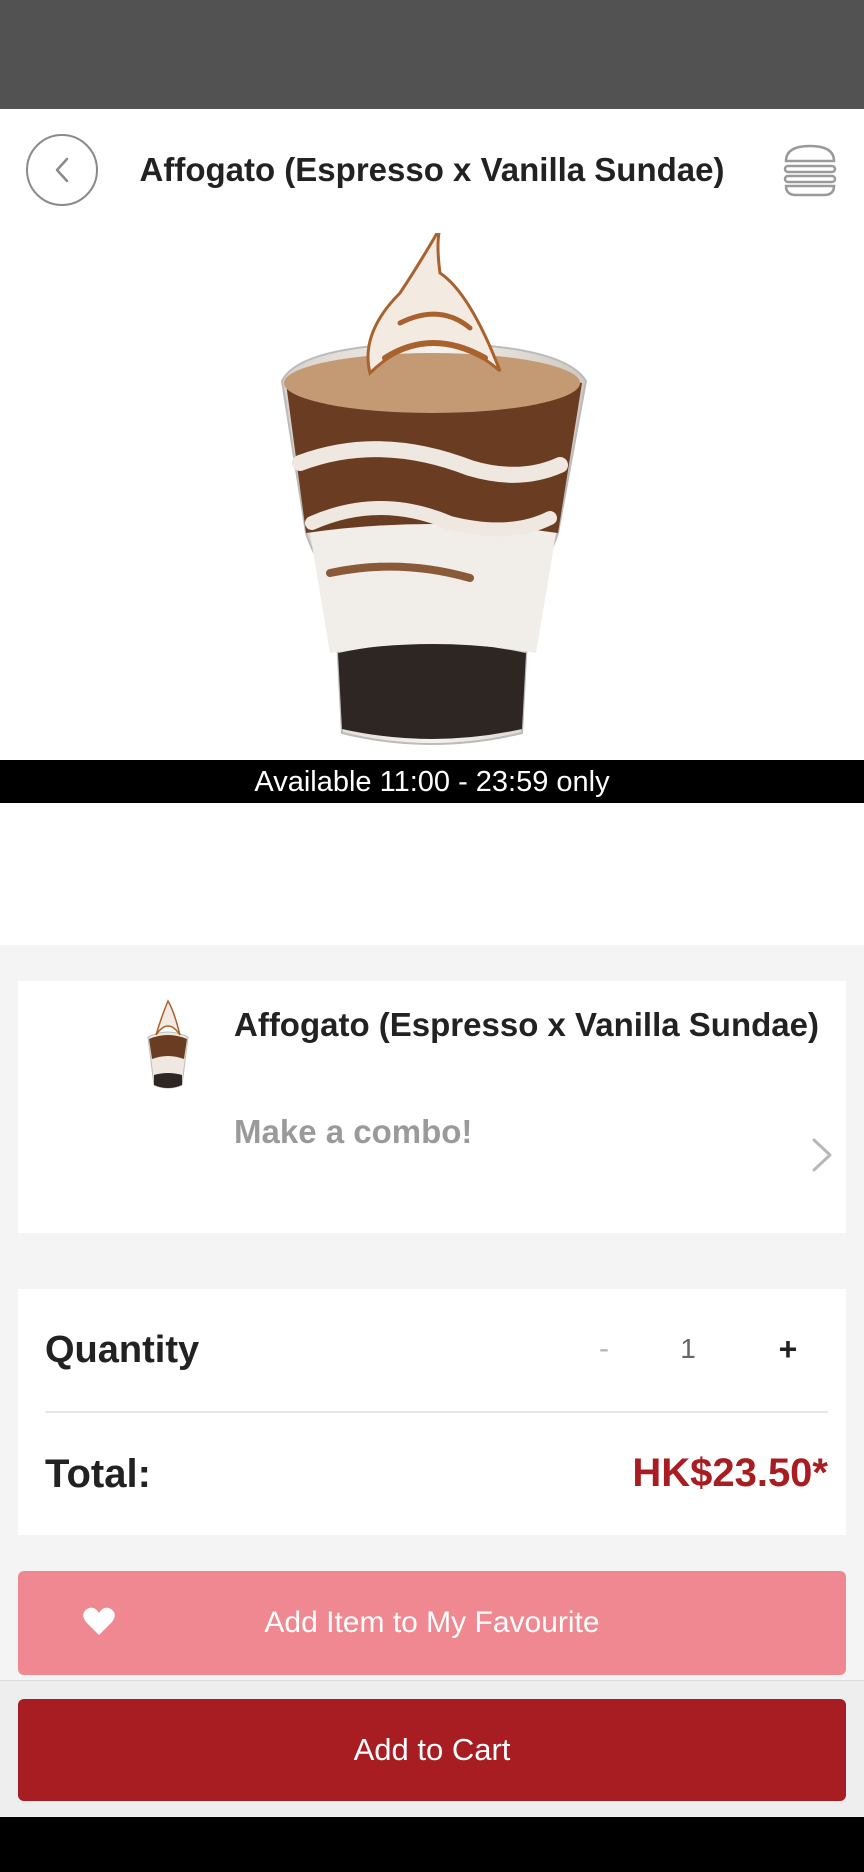  I want to click on system-nav-bar, so click(432, 1844).